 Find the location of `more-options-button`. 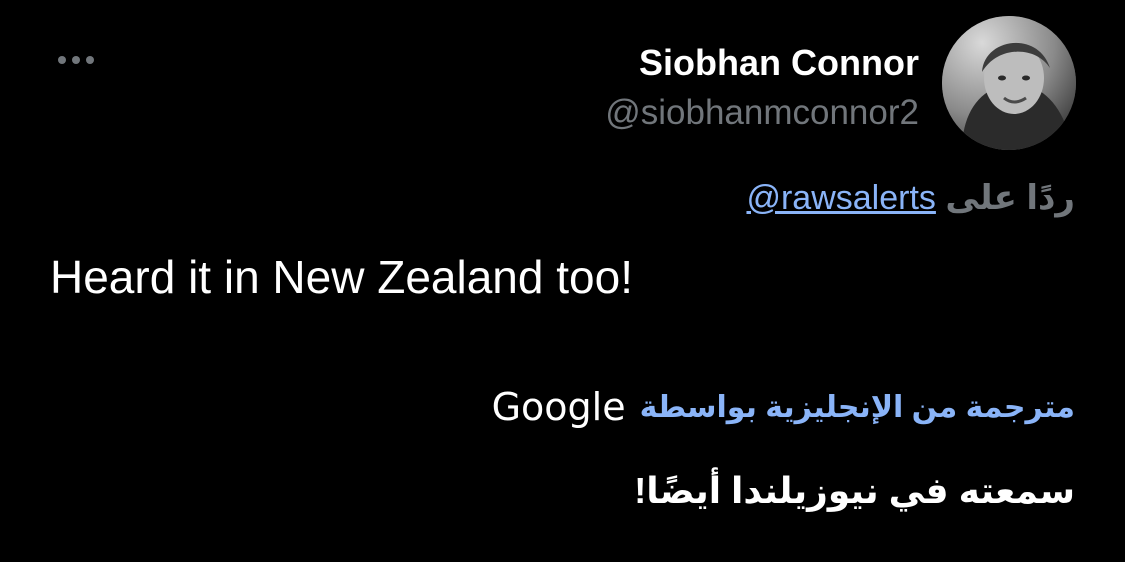

more-options-button is located at coordinates (76, 60).